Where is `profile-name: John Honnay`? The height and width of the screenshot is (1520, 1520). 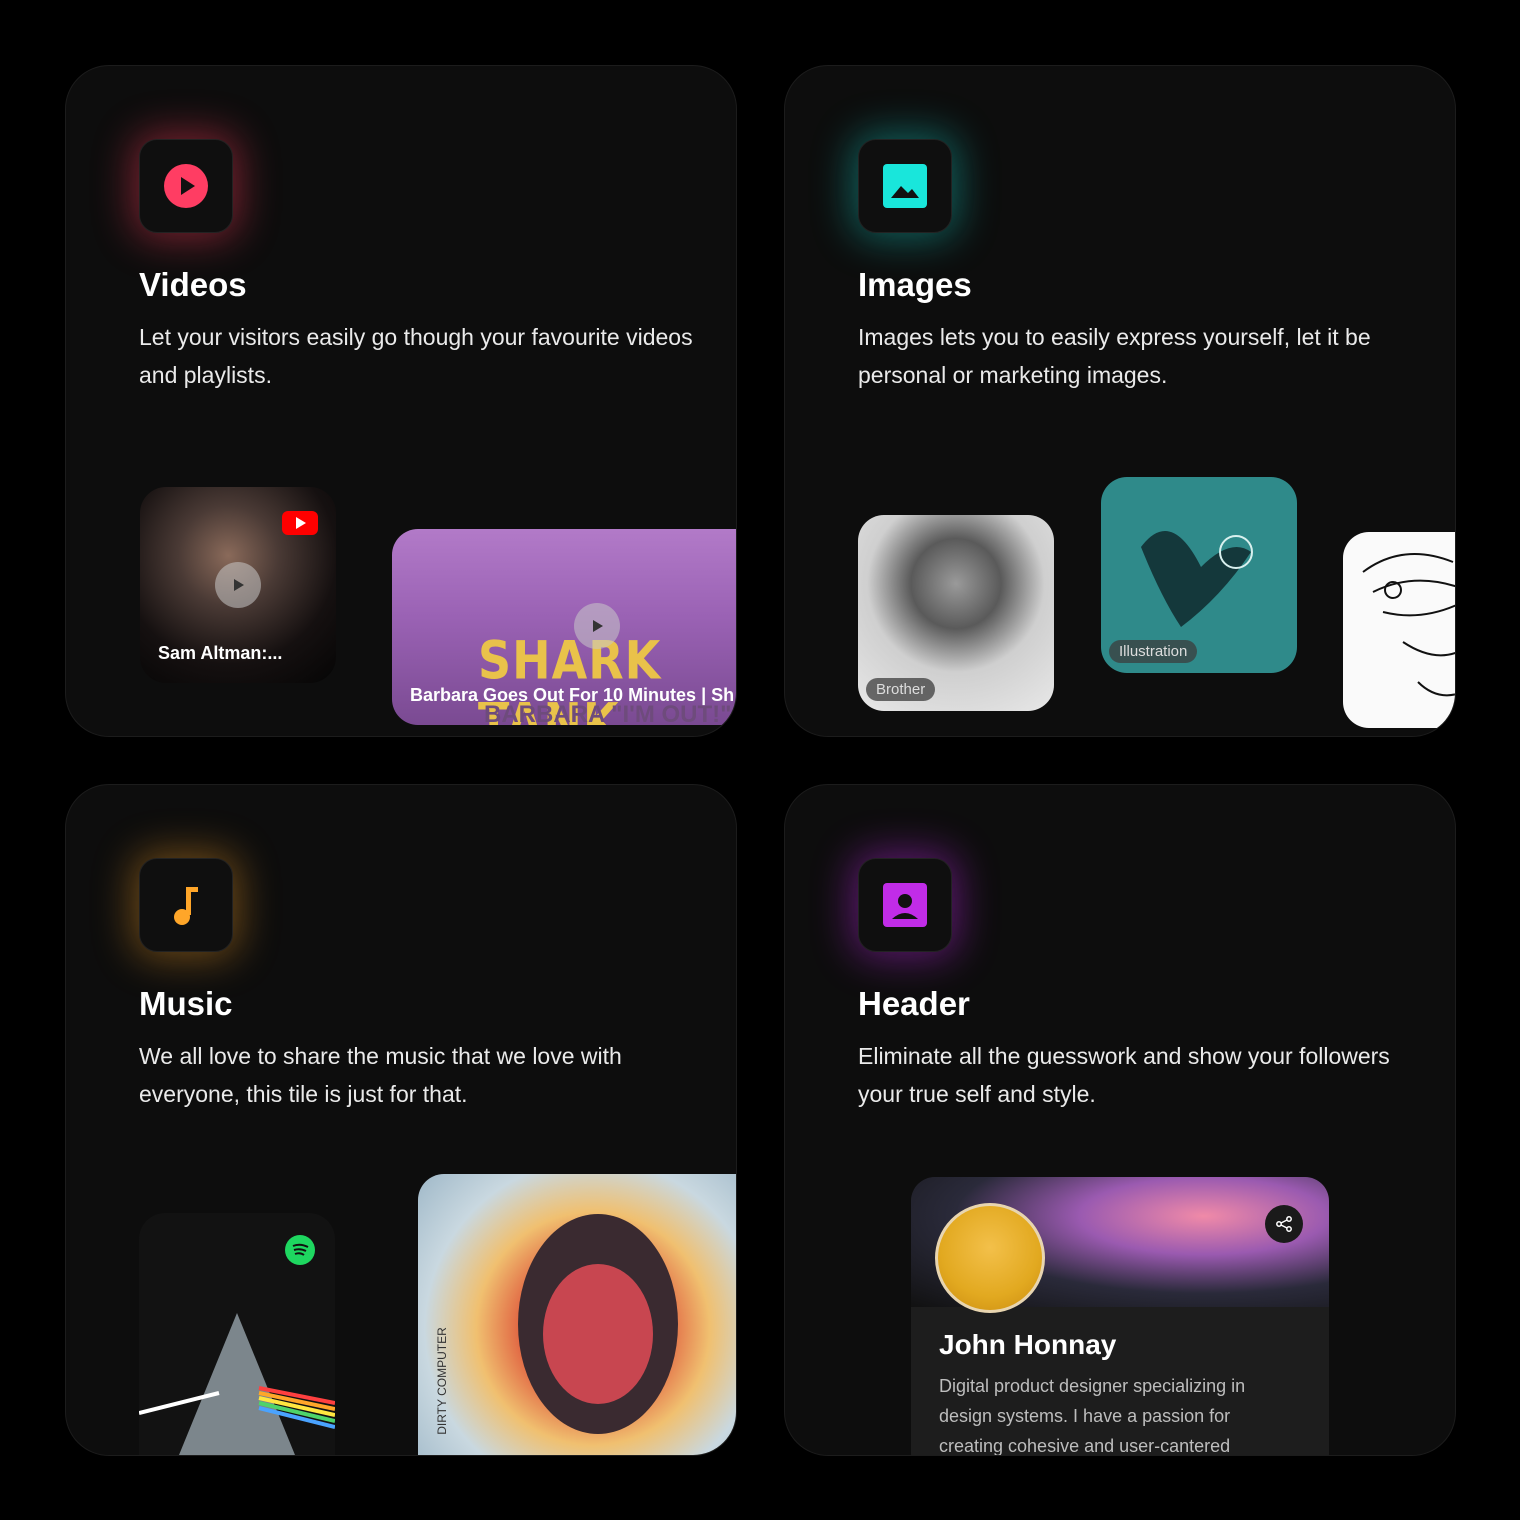
profile-name: John Honnay is located at coordinates (1028, 1344).